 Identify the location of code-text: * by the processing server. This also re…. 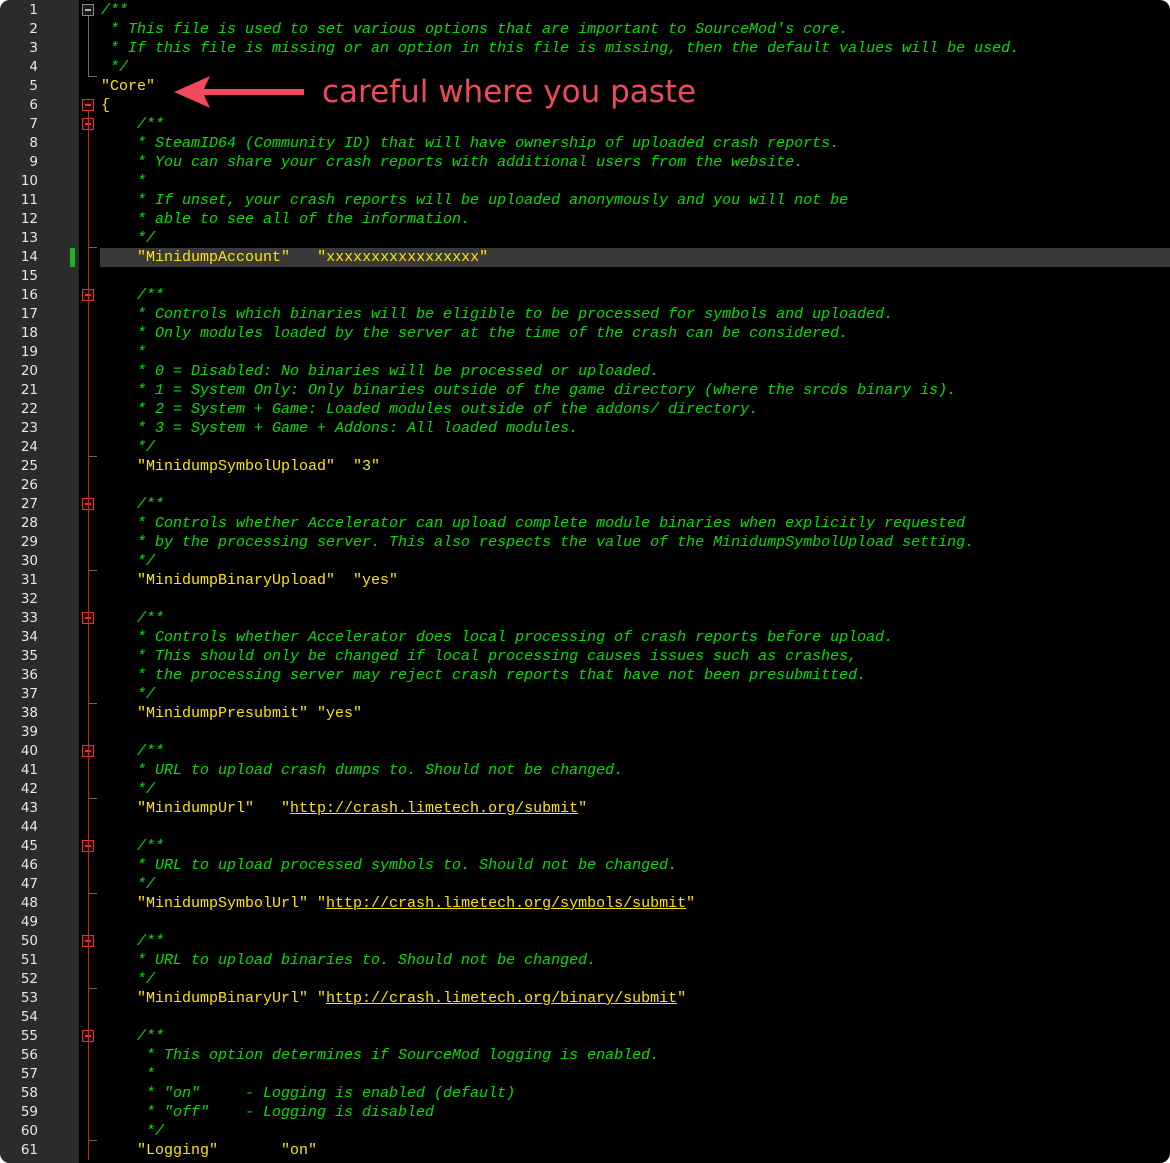
(537, 542).